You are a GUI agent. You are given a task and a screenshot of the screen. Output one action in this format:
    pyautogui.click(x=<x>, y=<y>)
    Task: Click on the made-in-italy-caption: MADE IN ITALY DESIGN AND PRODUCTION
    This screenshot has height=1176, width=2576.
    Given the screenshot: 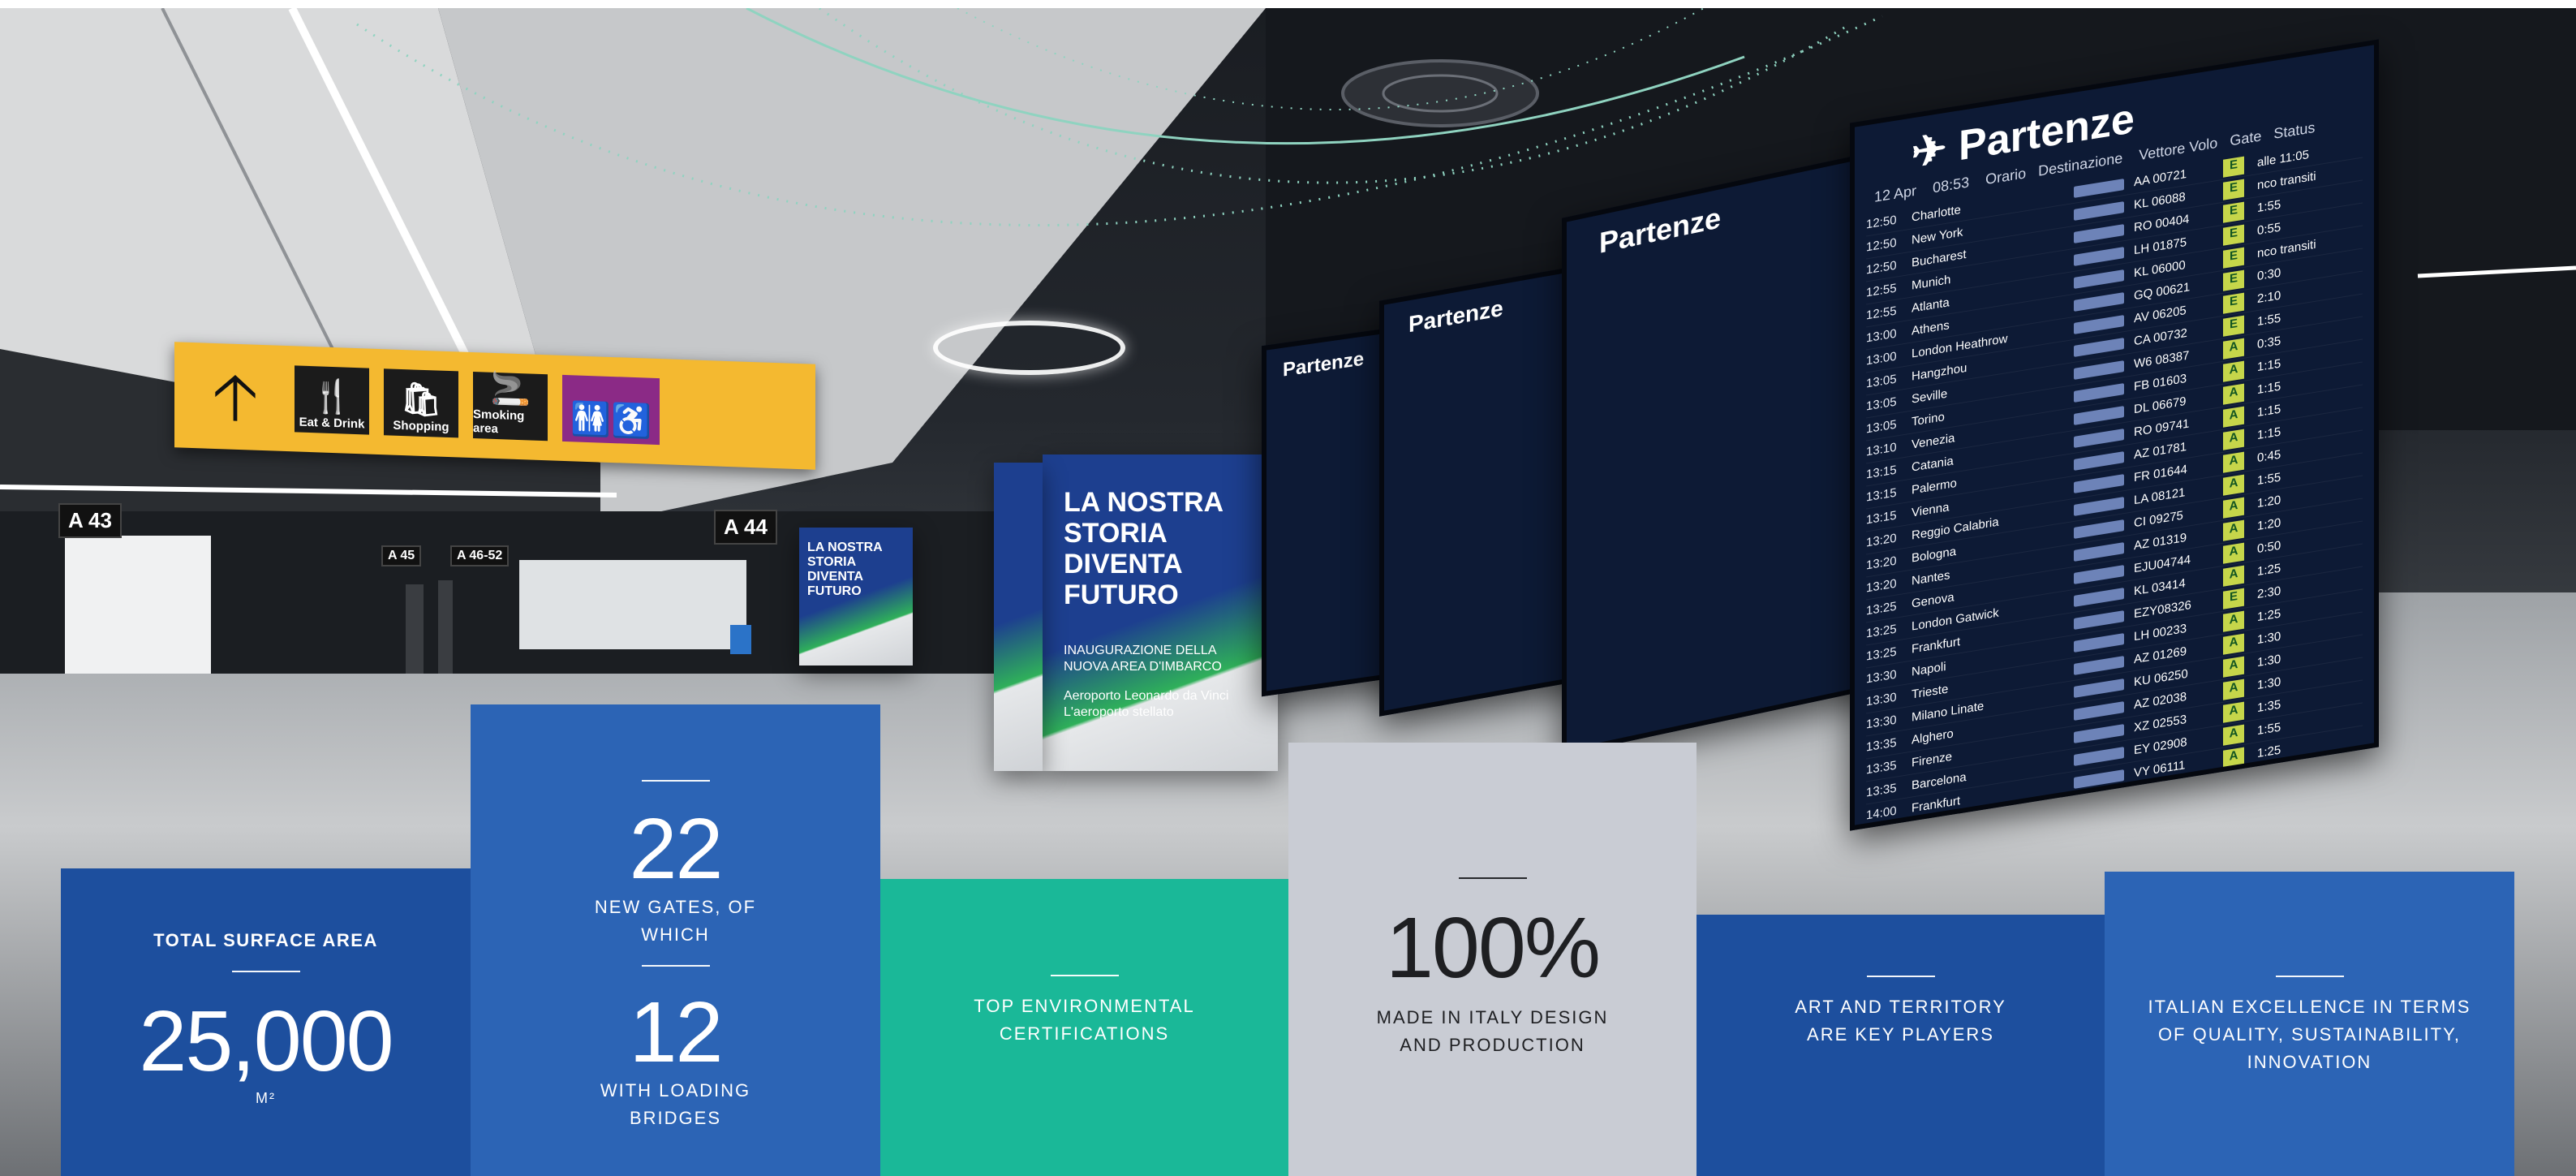 What is the action you would take?
    pyautogui.click(x=1493, y=1031)
    